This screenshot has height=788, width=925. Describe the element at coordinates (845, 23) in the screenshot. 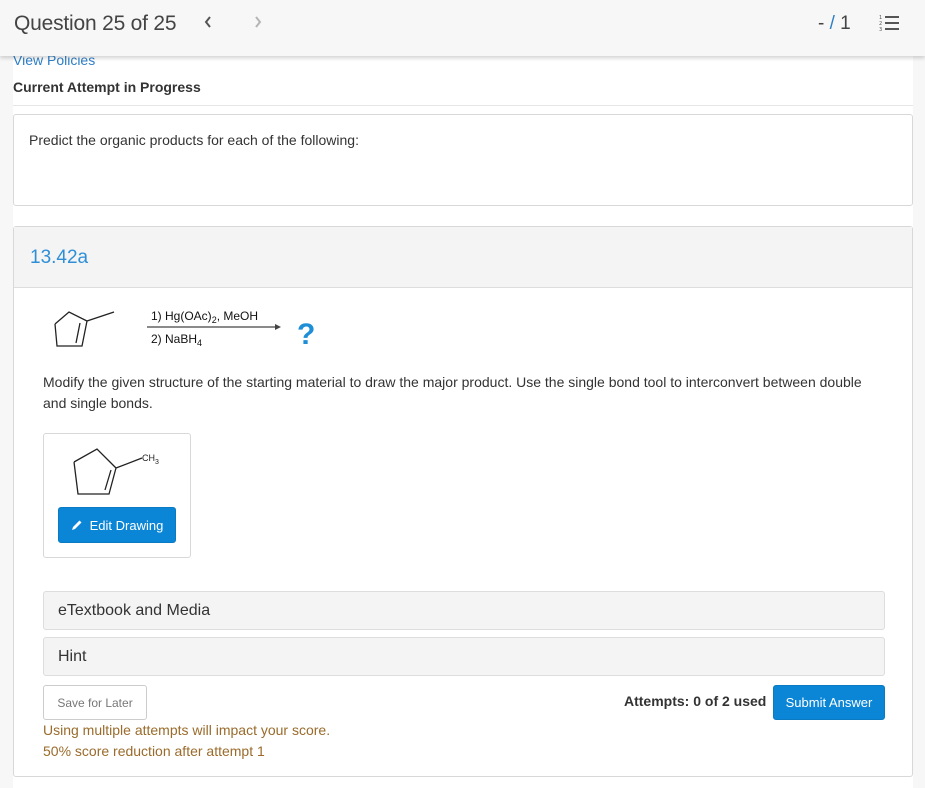

I see `score-total: 1` at that location.